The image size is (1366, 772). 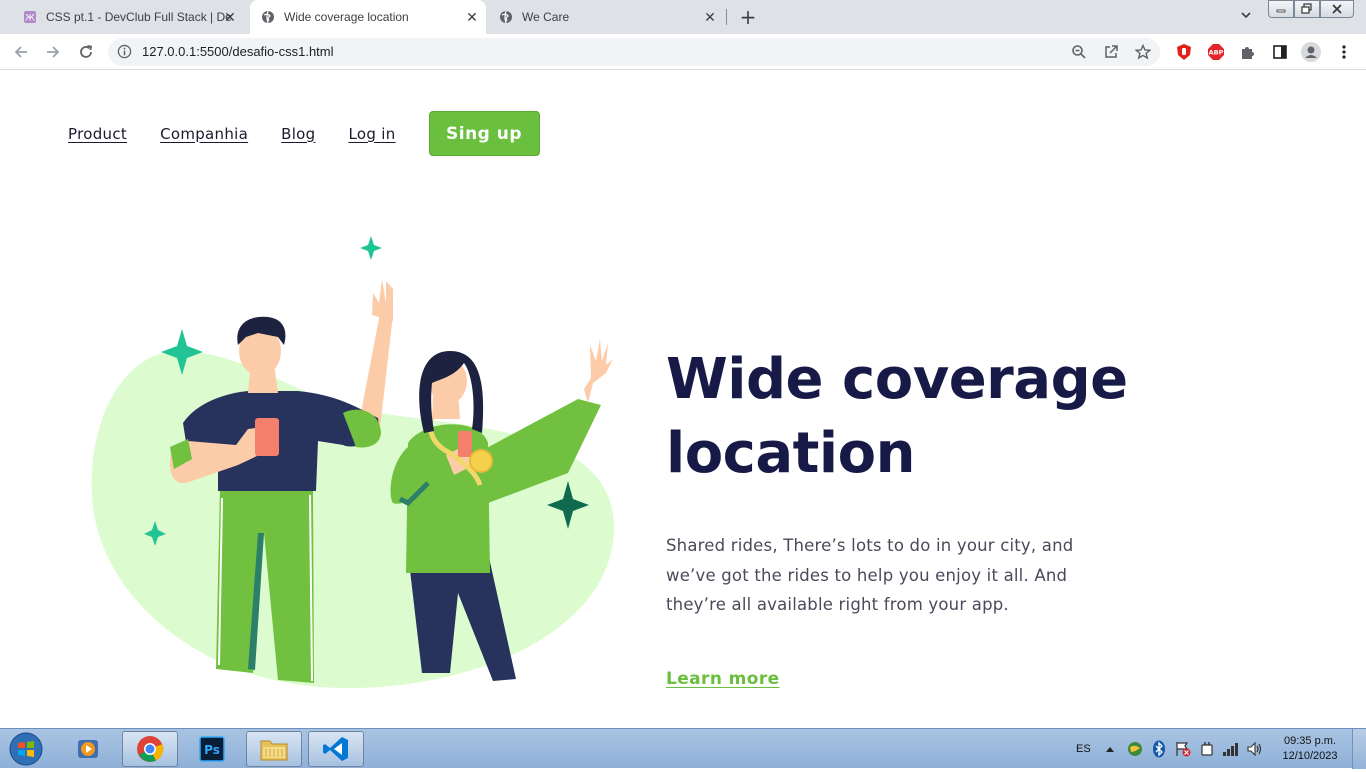 What do you see at coordinates (1135, 749) in the screenshot?
I see `network-globe-tray-icon` at bounding box center [1135, 749].